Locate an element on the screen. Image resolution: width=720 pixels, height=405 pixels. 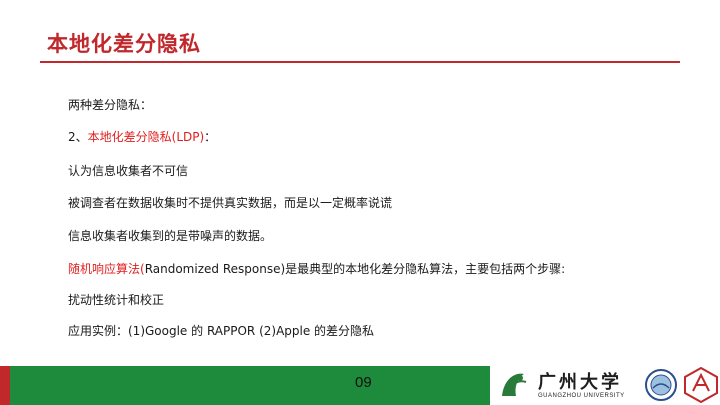
body-line-8: 应用实例：(1)Google 的 RAPPOR (2)Apple 的差分隐私 is located at coordinates (221, 330).